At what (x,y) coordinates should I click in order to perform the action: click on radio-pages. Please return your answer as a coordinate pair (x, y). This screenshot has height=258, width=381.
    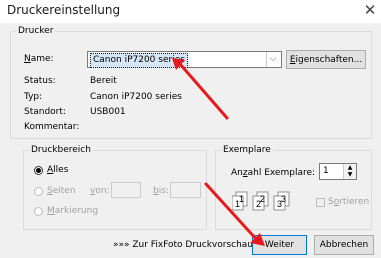
    Looking at the image, I should click on (38, 191).